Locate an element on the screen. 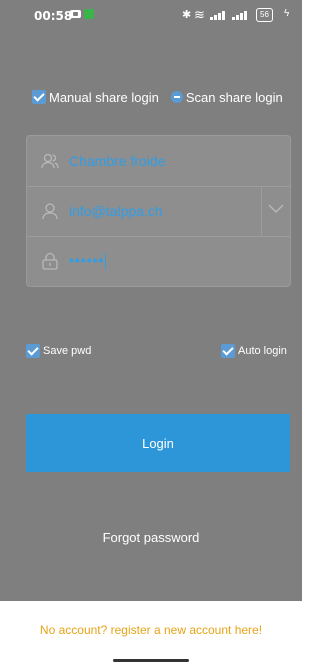 The height and width of the screenshot is (666, 320). scan-share-radio is located at coordinates (176, 97).